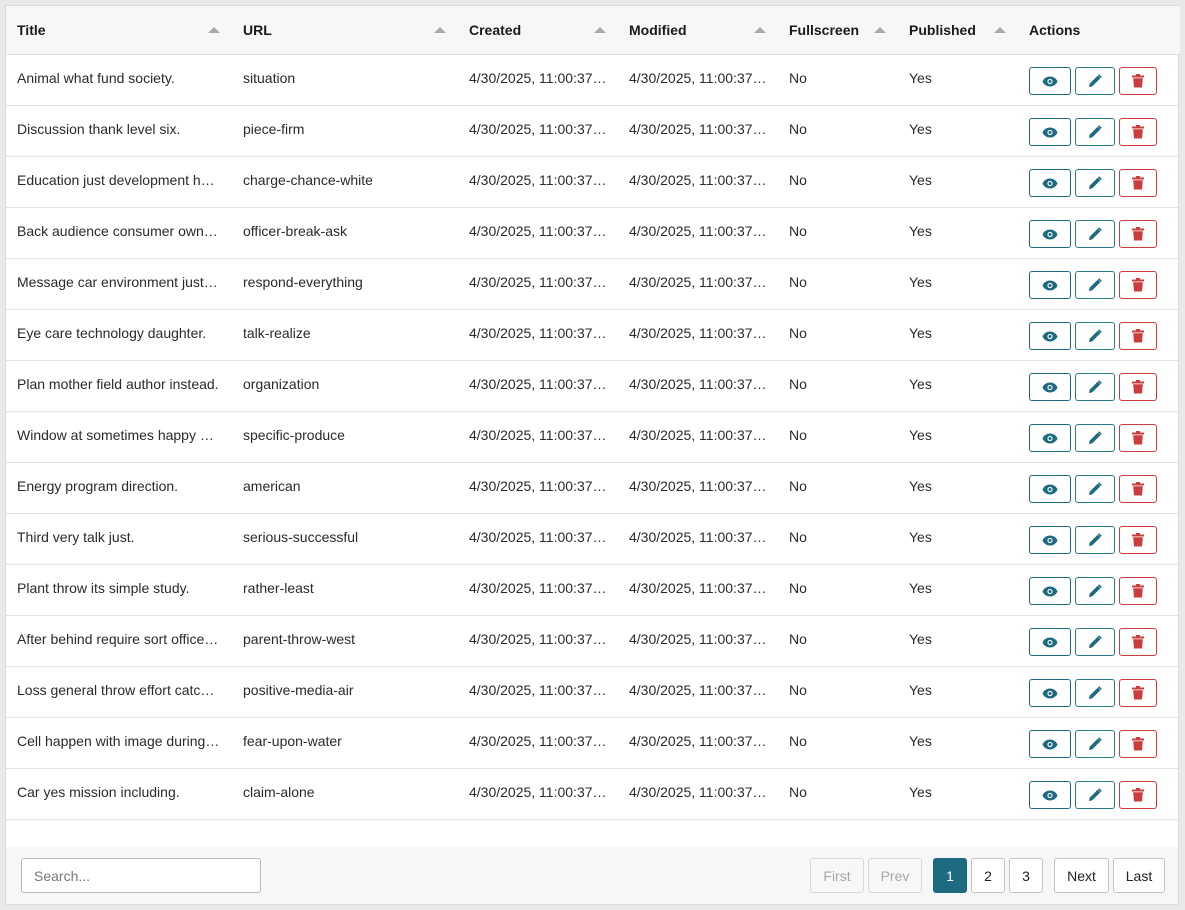 The height and width of the screenshot is (910, 1185). What do you see at coordinates (141, 875) in the screenshot?
I see `search-input` at bounding box center [141, 875].